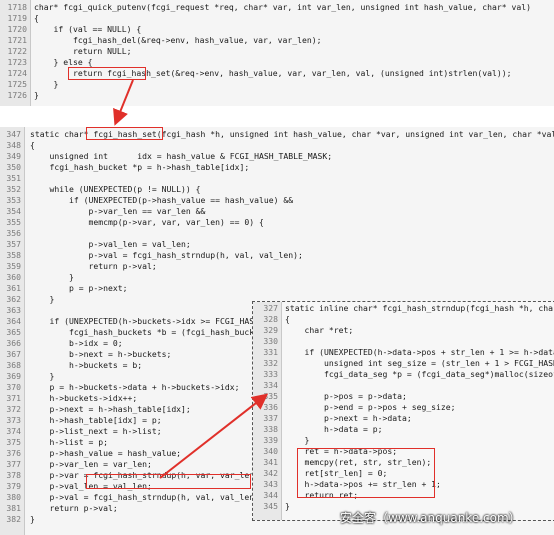 The image size is (554, 535). Describe the element at coordinates (74, 508) in the screenshot. I see `code-line: return p->val;` at that location.